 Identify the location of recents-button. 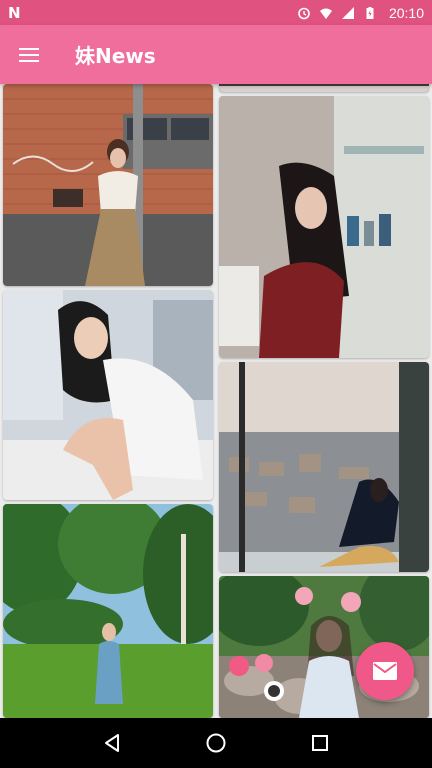
(320, 743).